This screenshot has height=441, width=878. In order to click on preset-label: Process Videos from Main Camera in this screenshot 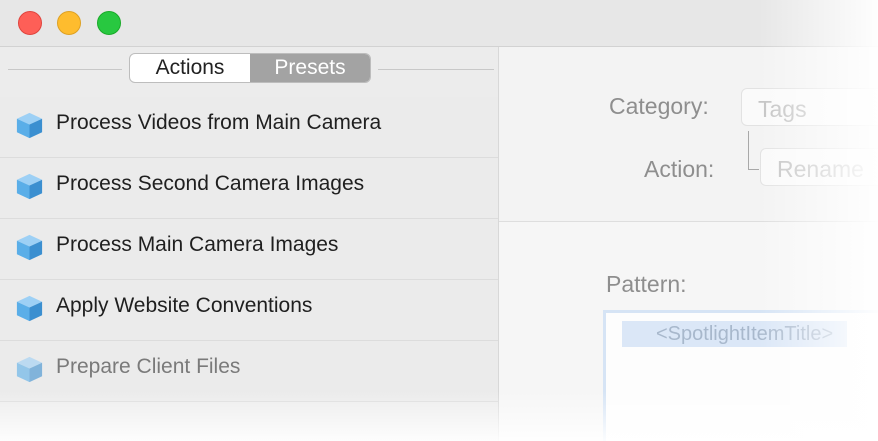, I will do `click(219, 122)`.